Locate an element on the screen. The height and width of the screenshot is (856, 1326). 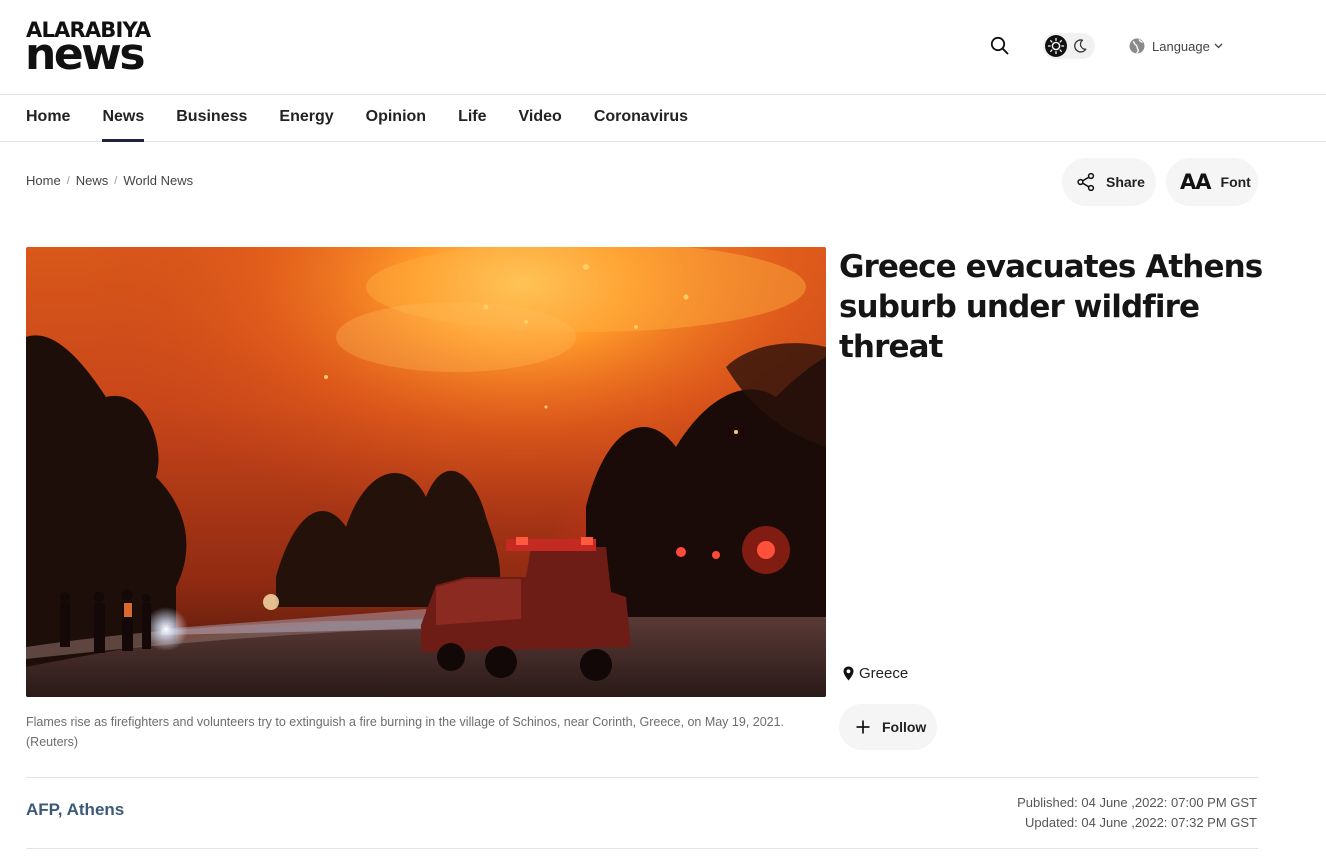
sun-icon is located at coordinates (1056, 46).